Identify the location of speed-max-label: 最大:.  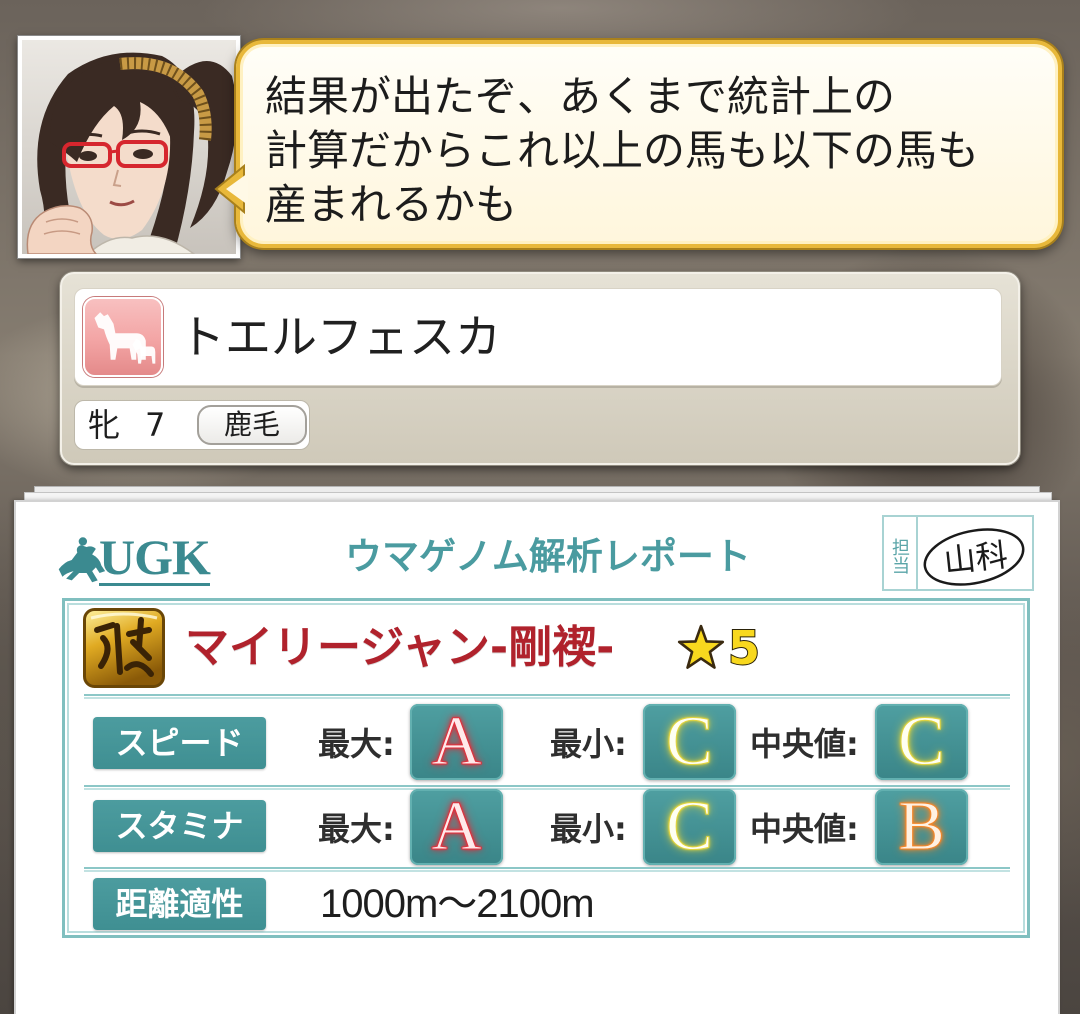
(356, 744).